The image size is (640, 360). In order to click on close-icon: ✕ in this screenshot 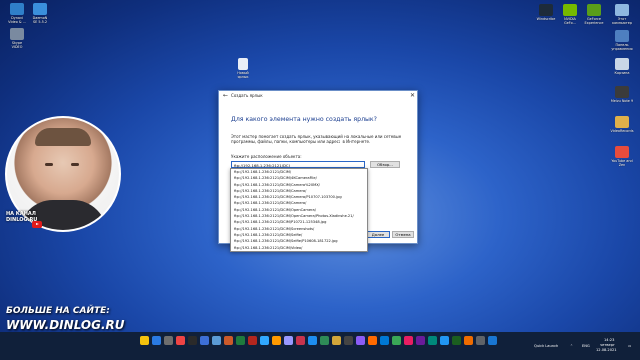, I will do `click(412, 95)`.